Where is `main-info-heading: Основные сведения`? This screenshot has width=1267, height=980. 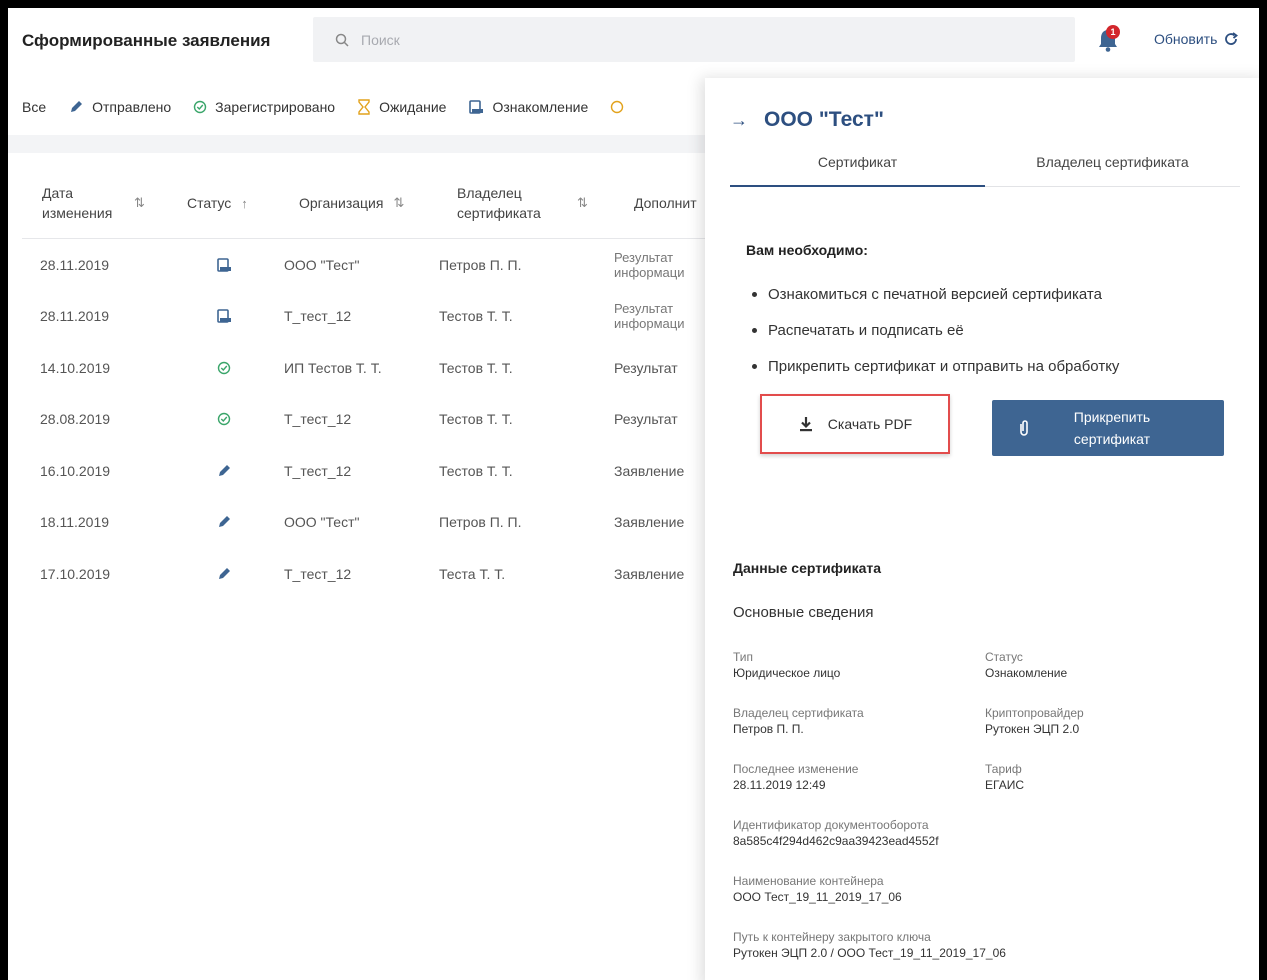
main-info-heading: Основные сведения is located at coordinates (803, 612).